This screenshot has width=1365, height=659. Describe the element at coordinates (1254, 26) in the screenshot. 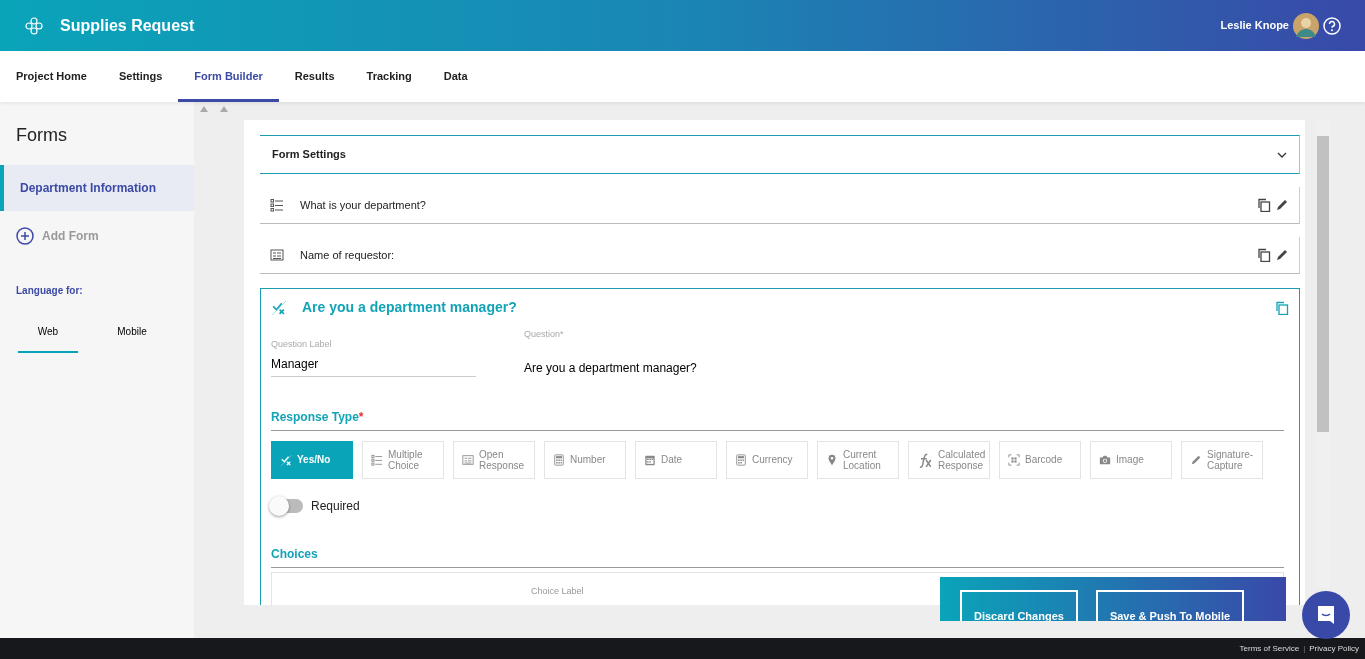

I see `user-name: Leslie Knope` at that location.